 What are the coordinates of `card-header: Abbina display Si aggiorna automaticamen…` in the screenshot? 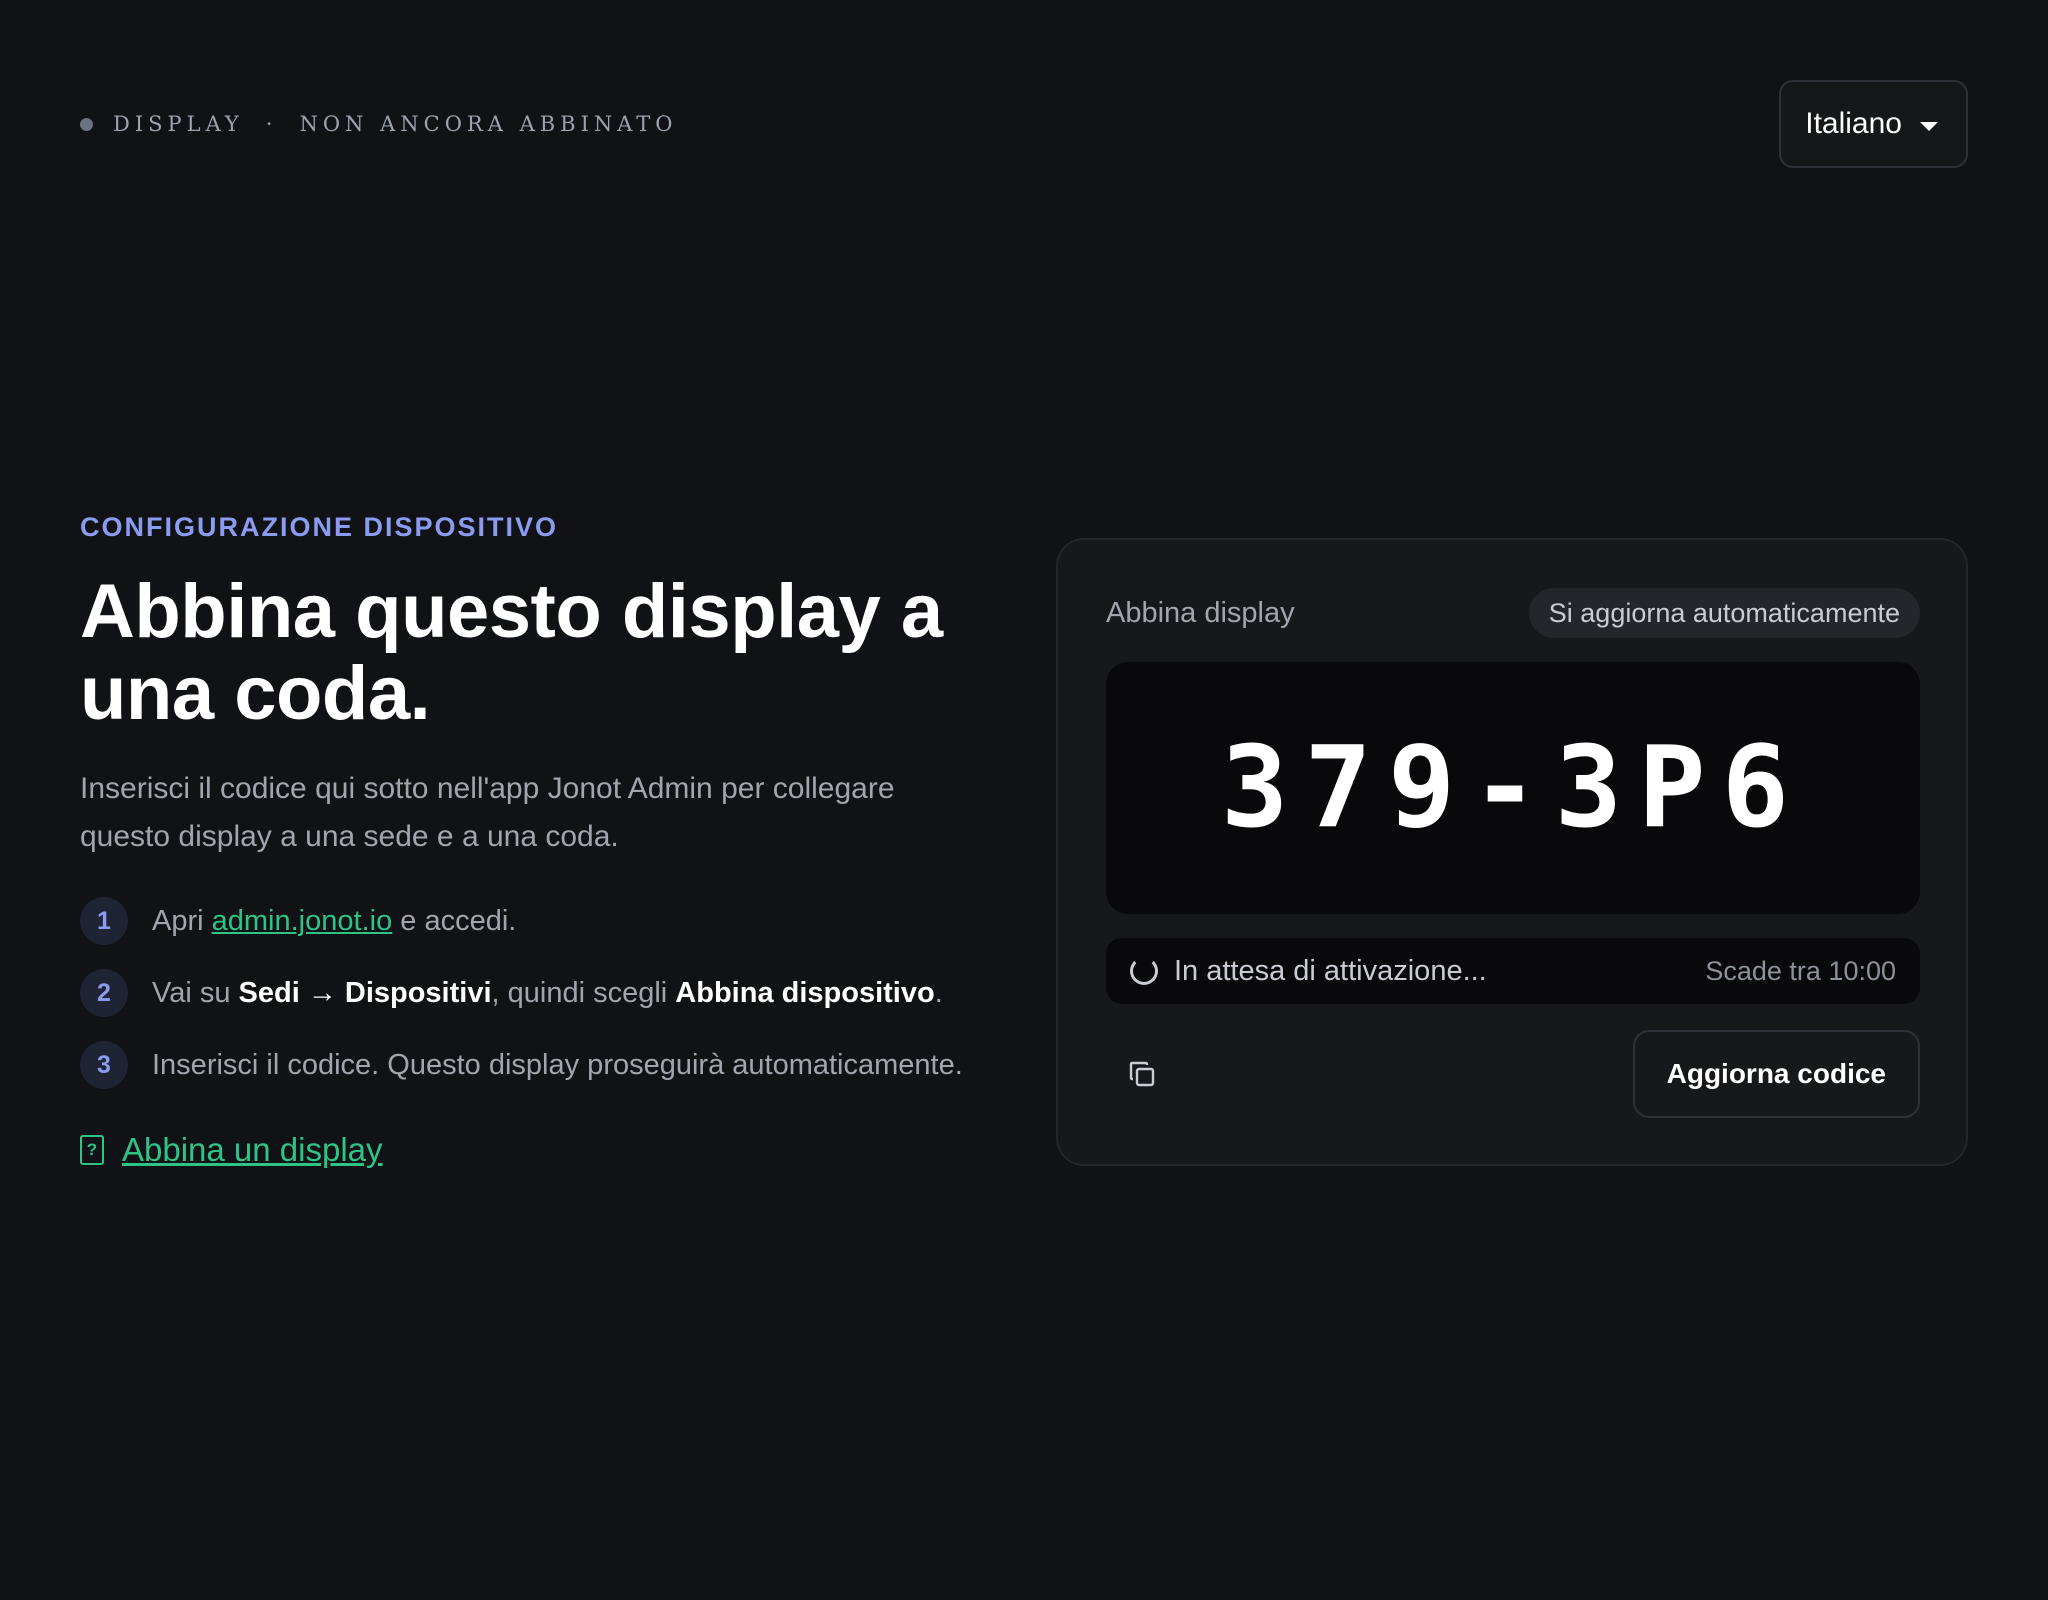 It's located at (1513, 613).